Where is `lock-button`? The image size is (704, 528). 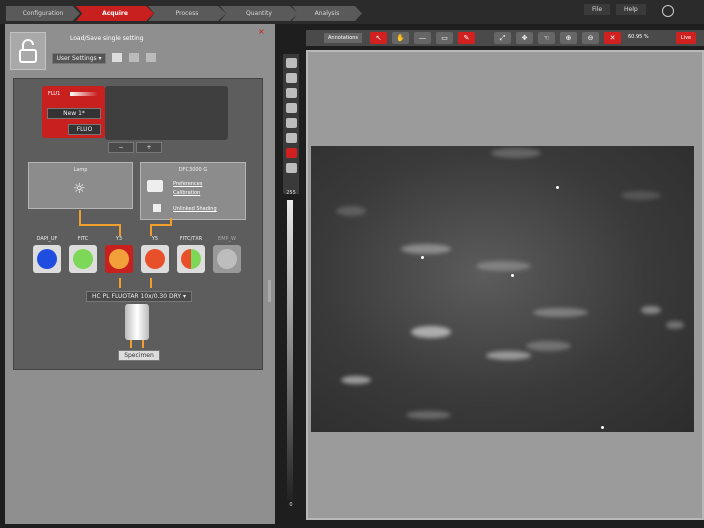 lock-button is located at coordinates (28, 51).